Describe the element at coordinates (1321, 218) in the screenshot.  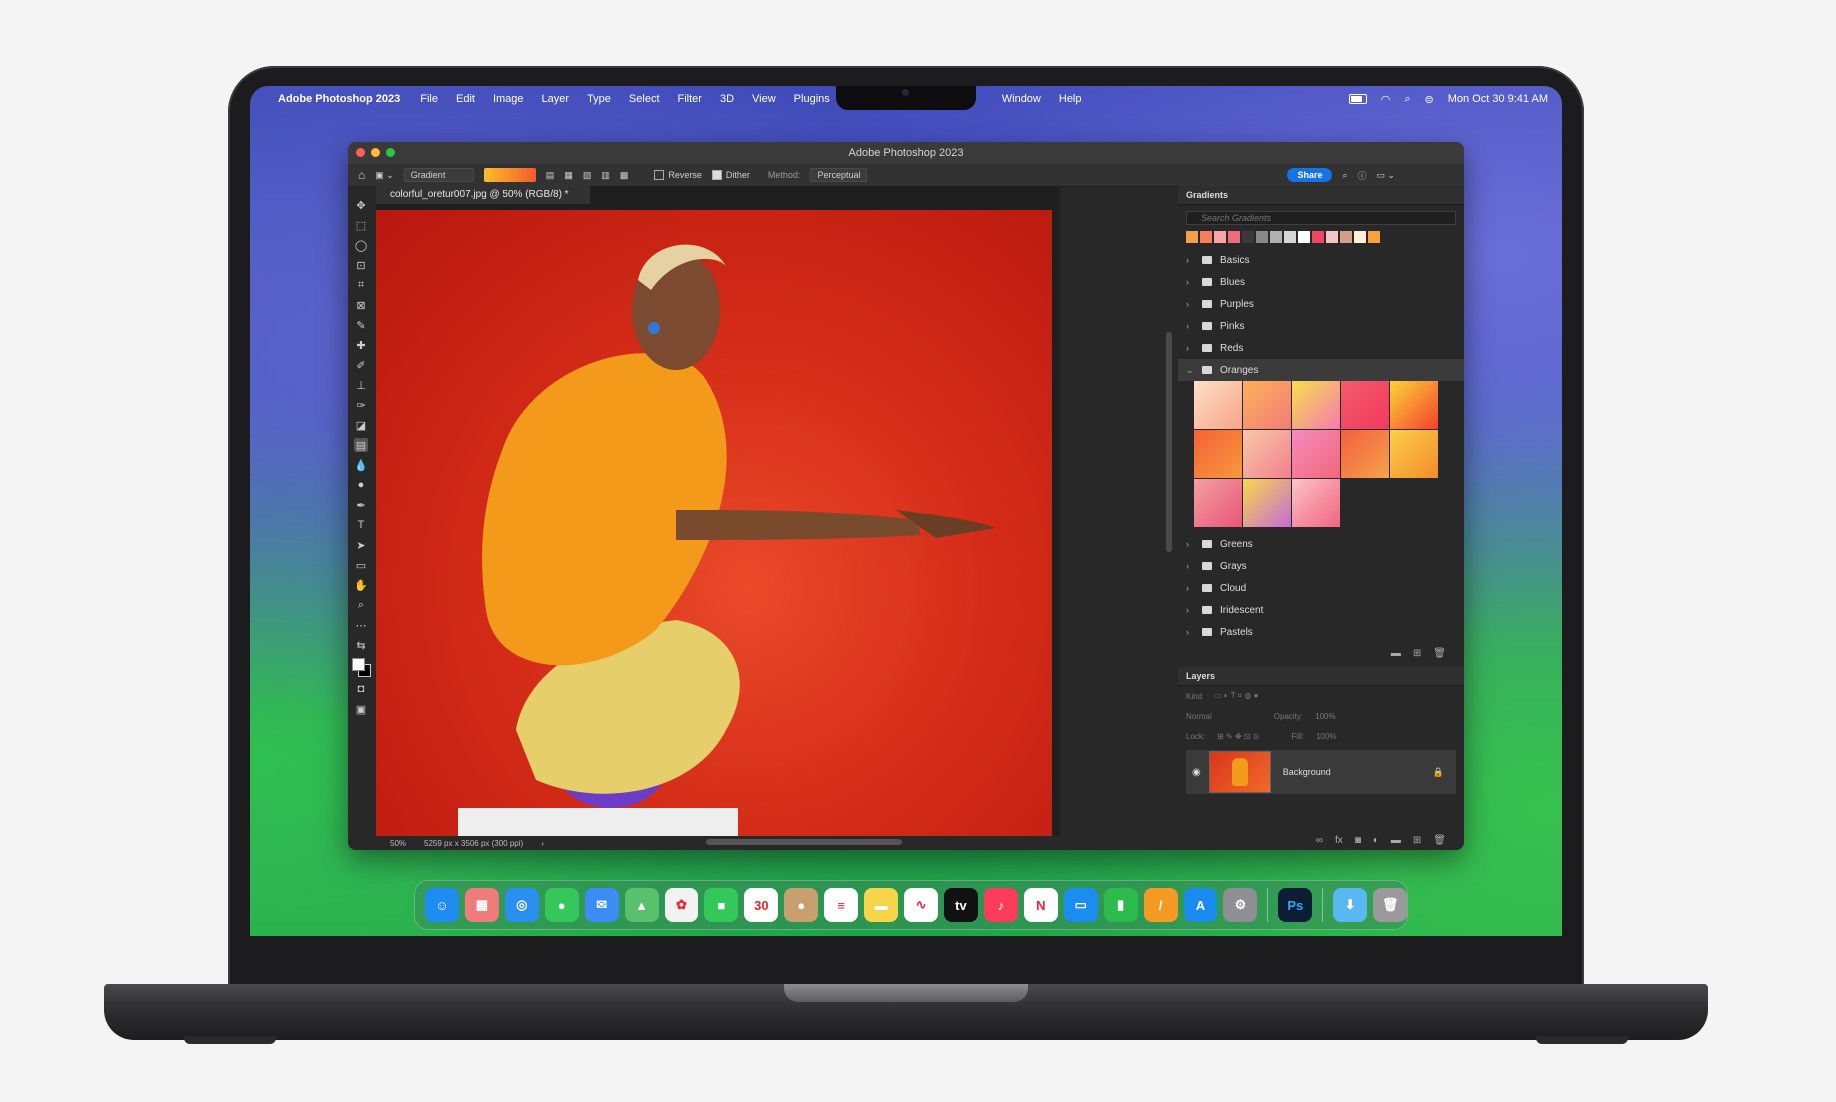
I see `gradients-search-input: Search Gradients` at that location.